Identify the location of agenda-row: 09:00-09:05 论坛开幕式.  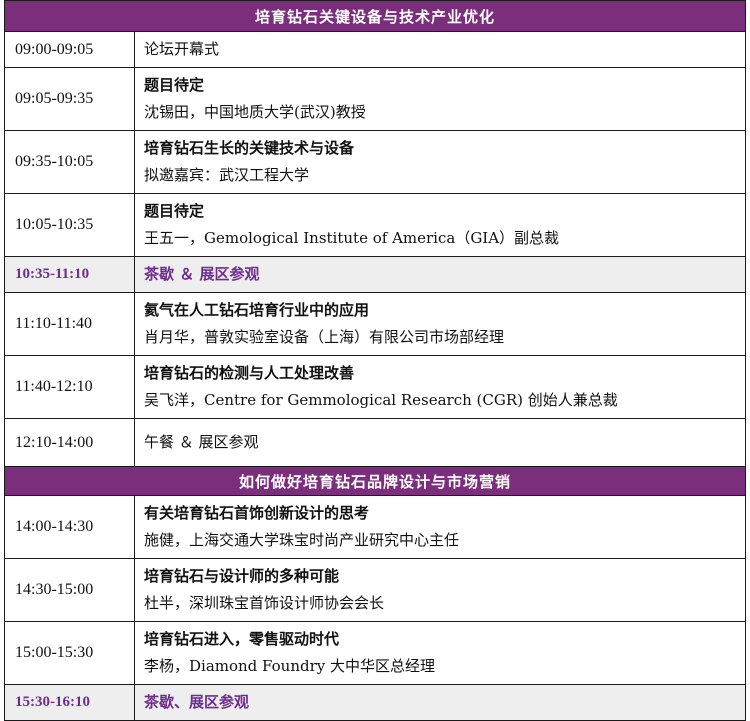
(375, 49).